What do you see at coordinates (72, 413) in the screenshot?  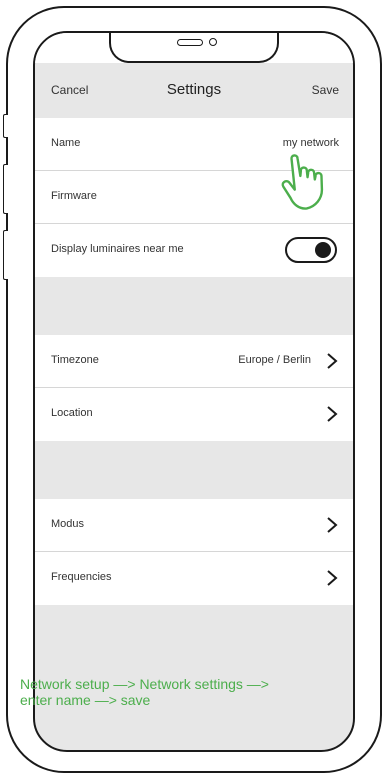 I see `row-label: Location` at bounding box center [72, 413].